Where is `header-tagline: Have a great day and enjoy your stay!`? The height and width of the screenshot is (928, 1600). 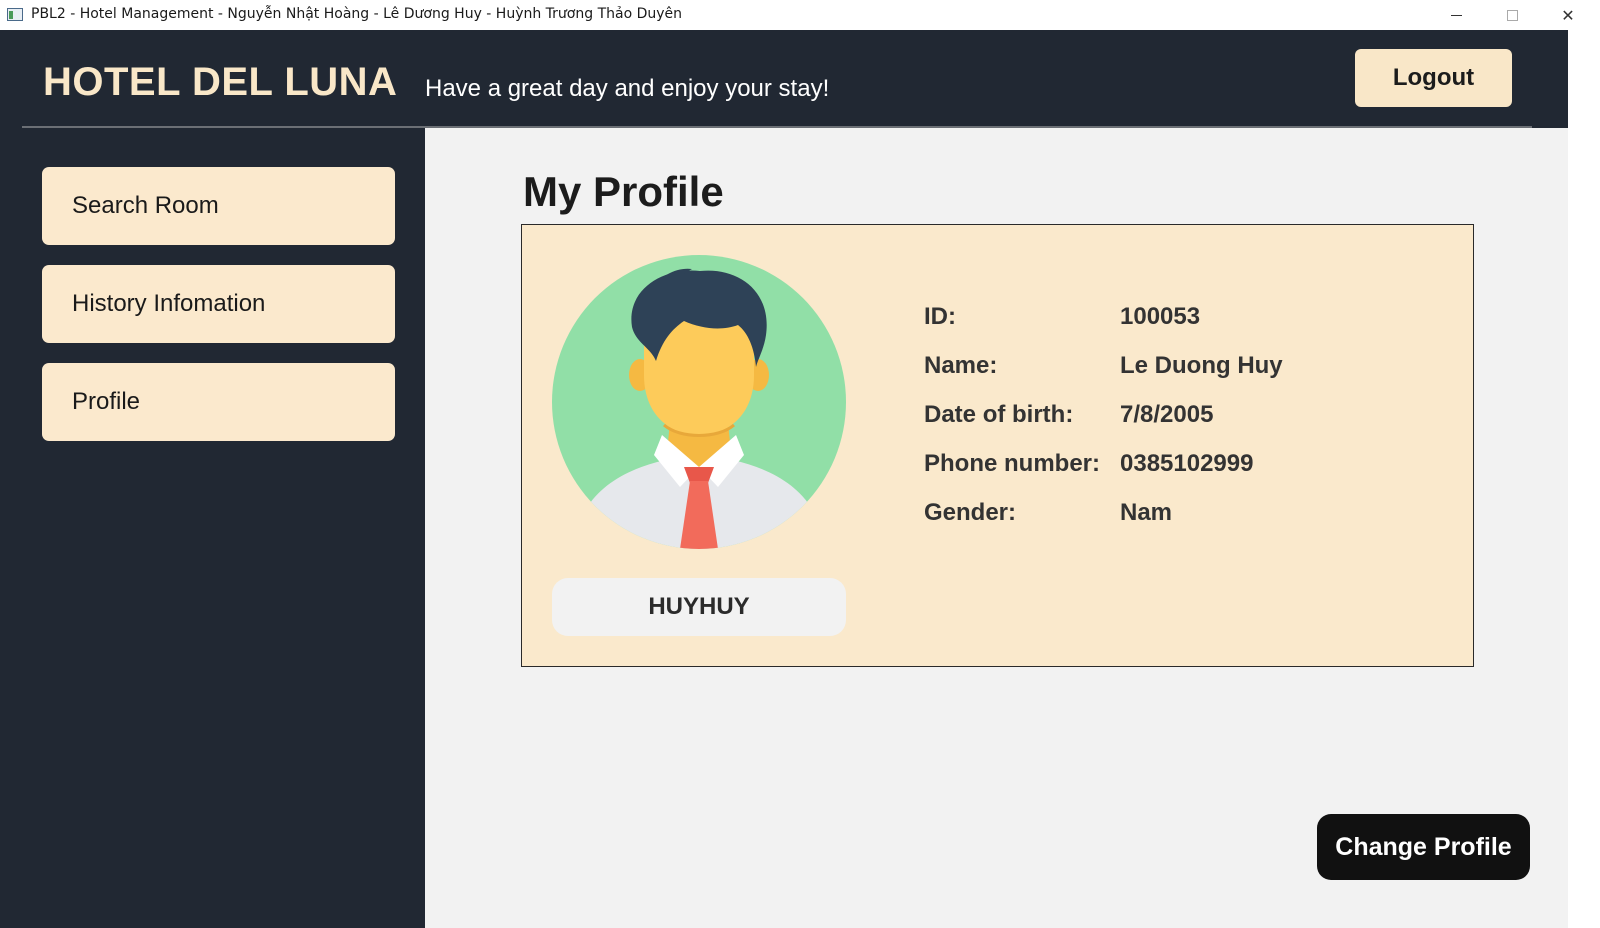
header-tagline: Have a great day and enjoy your stay! is located at coordinates (627, 88).